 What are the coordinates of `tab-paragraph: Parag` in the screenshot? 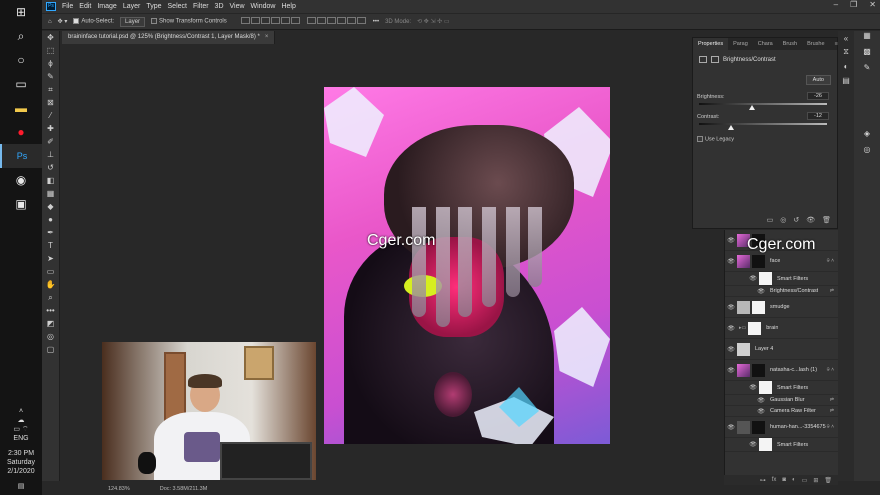 It's located at (740, 44).